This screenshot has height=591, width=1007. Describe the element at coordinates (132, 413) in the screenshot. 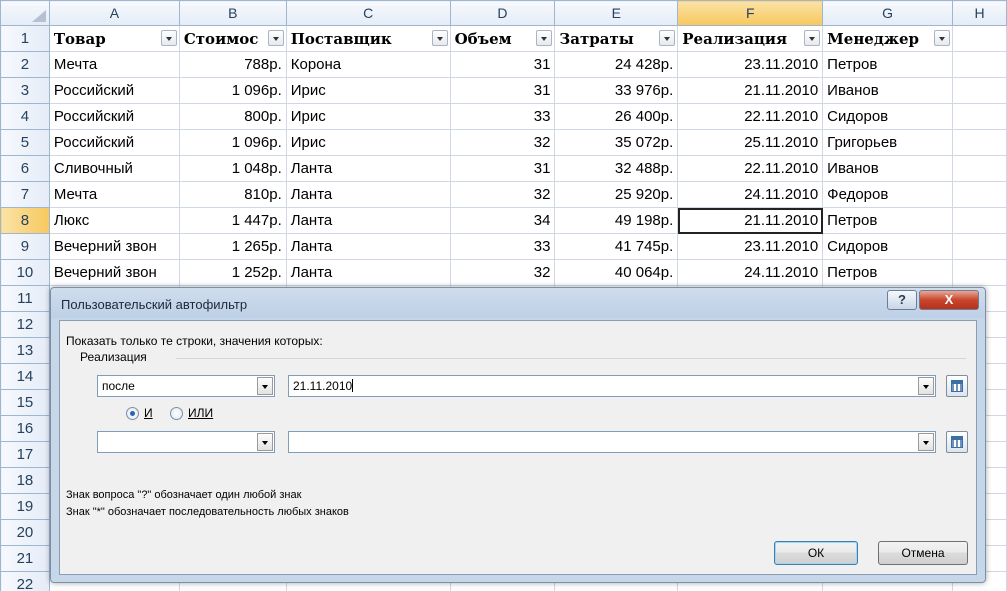

I see `and-radio` at that location.